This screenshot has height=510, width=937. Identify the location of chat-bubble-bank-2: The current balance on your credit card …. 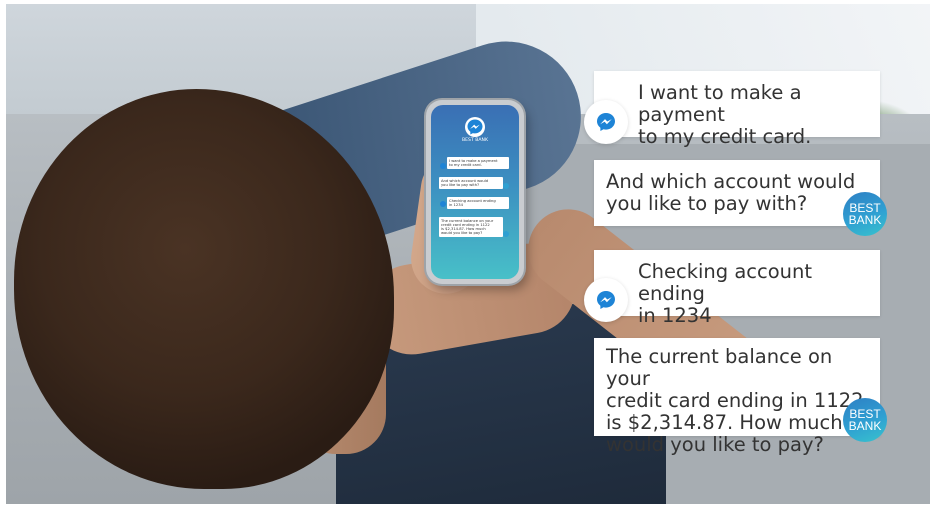
(737, 397).